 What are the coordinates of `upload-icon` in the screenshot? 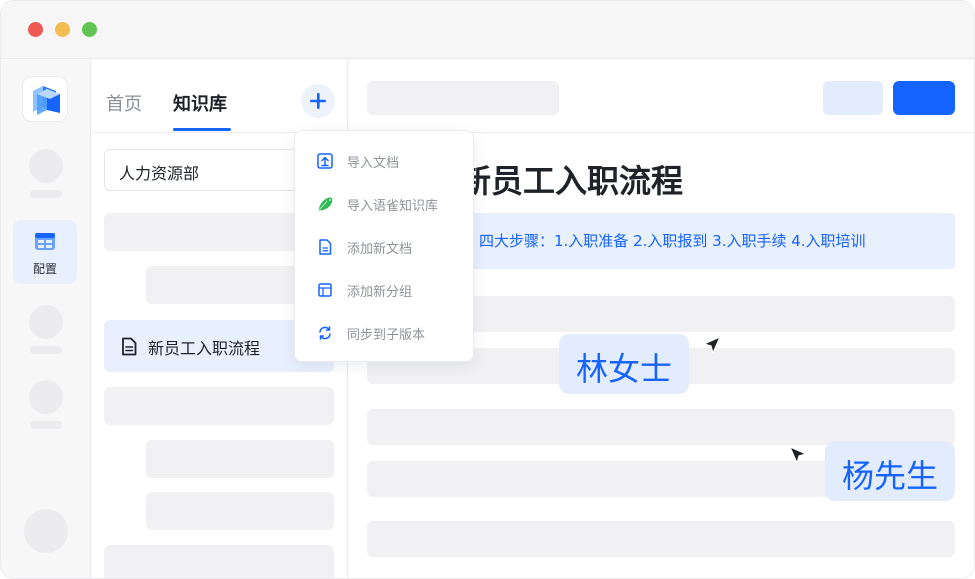 It's located at (325, 161).